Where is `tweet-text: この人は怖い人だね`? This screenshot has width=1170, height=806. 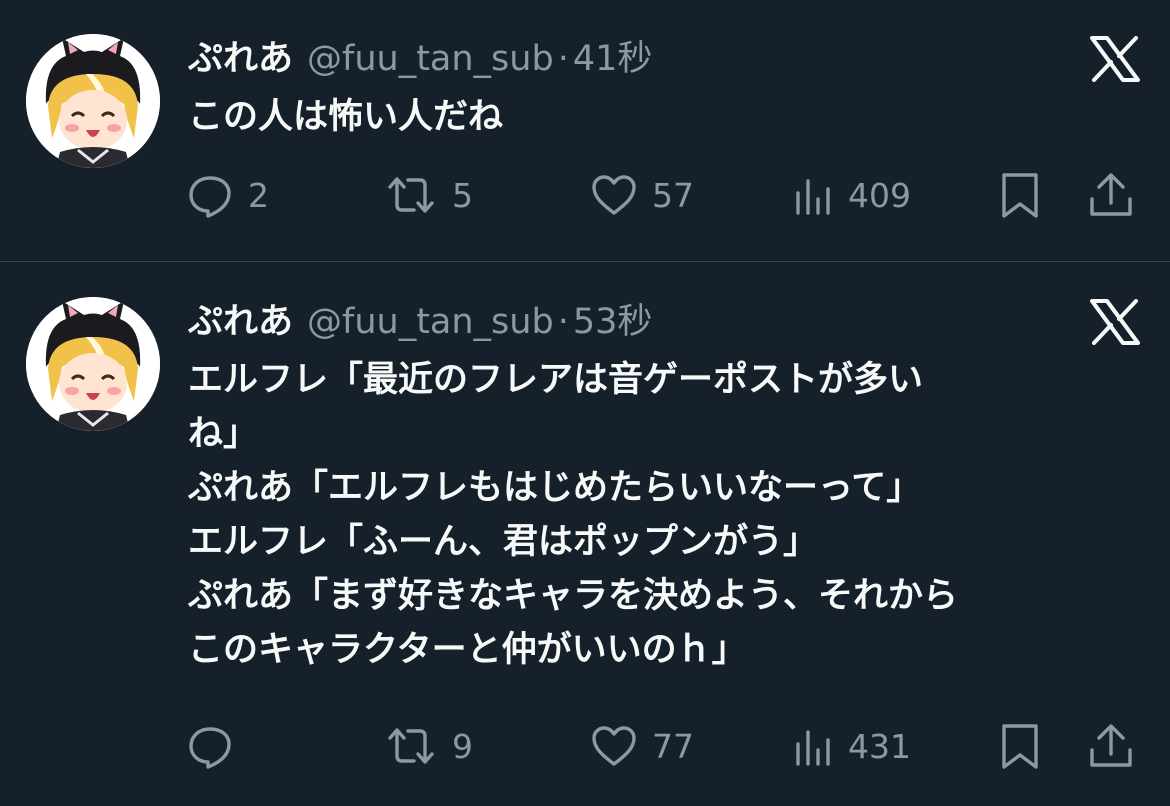 tweet-text: この人は怖い人だね is located at coordinates (658, 117).